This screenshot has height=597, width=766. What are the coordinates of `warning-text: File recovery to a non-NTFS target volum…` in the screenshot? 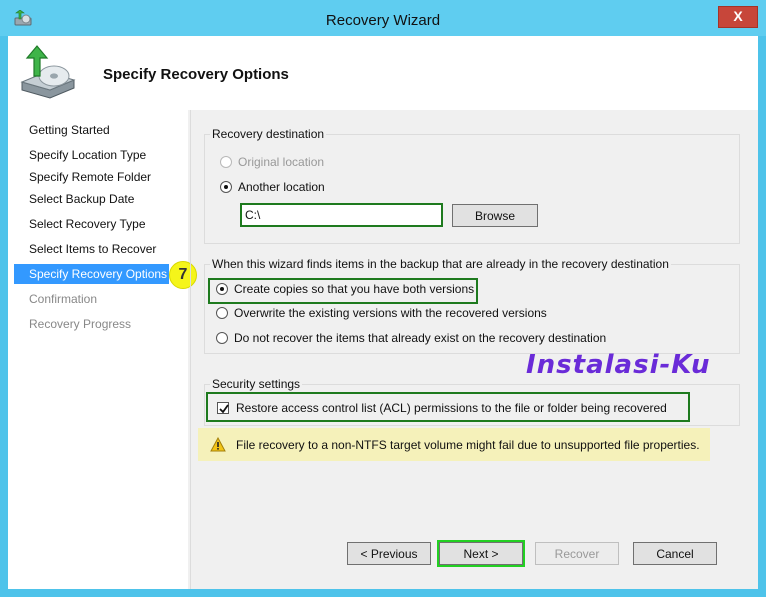 It's located at (468, 445).